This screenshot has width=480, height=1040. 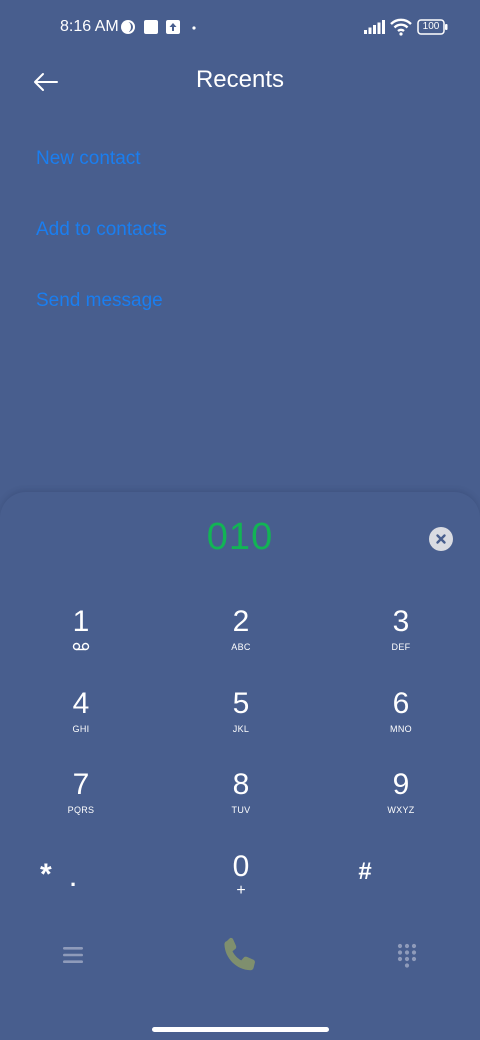 I want to click on menu-icon, so click(x=73, y=955).